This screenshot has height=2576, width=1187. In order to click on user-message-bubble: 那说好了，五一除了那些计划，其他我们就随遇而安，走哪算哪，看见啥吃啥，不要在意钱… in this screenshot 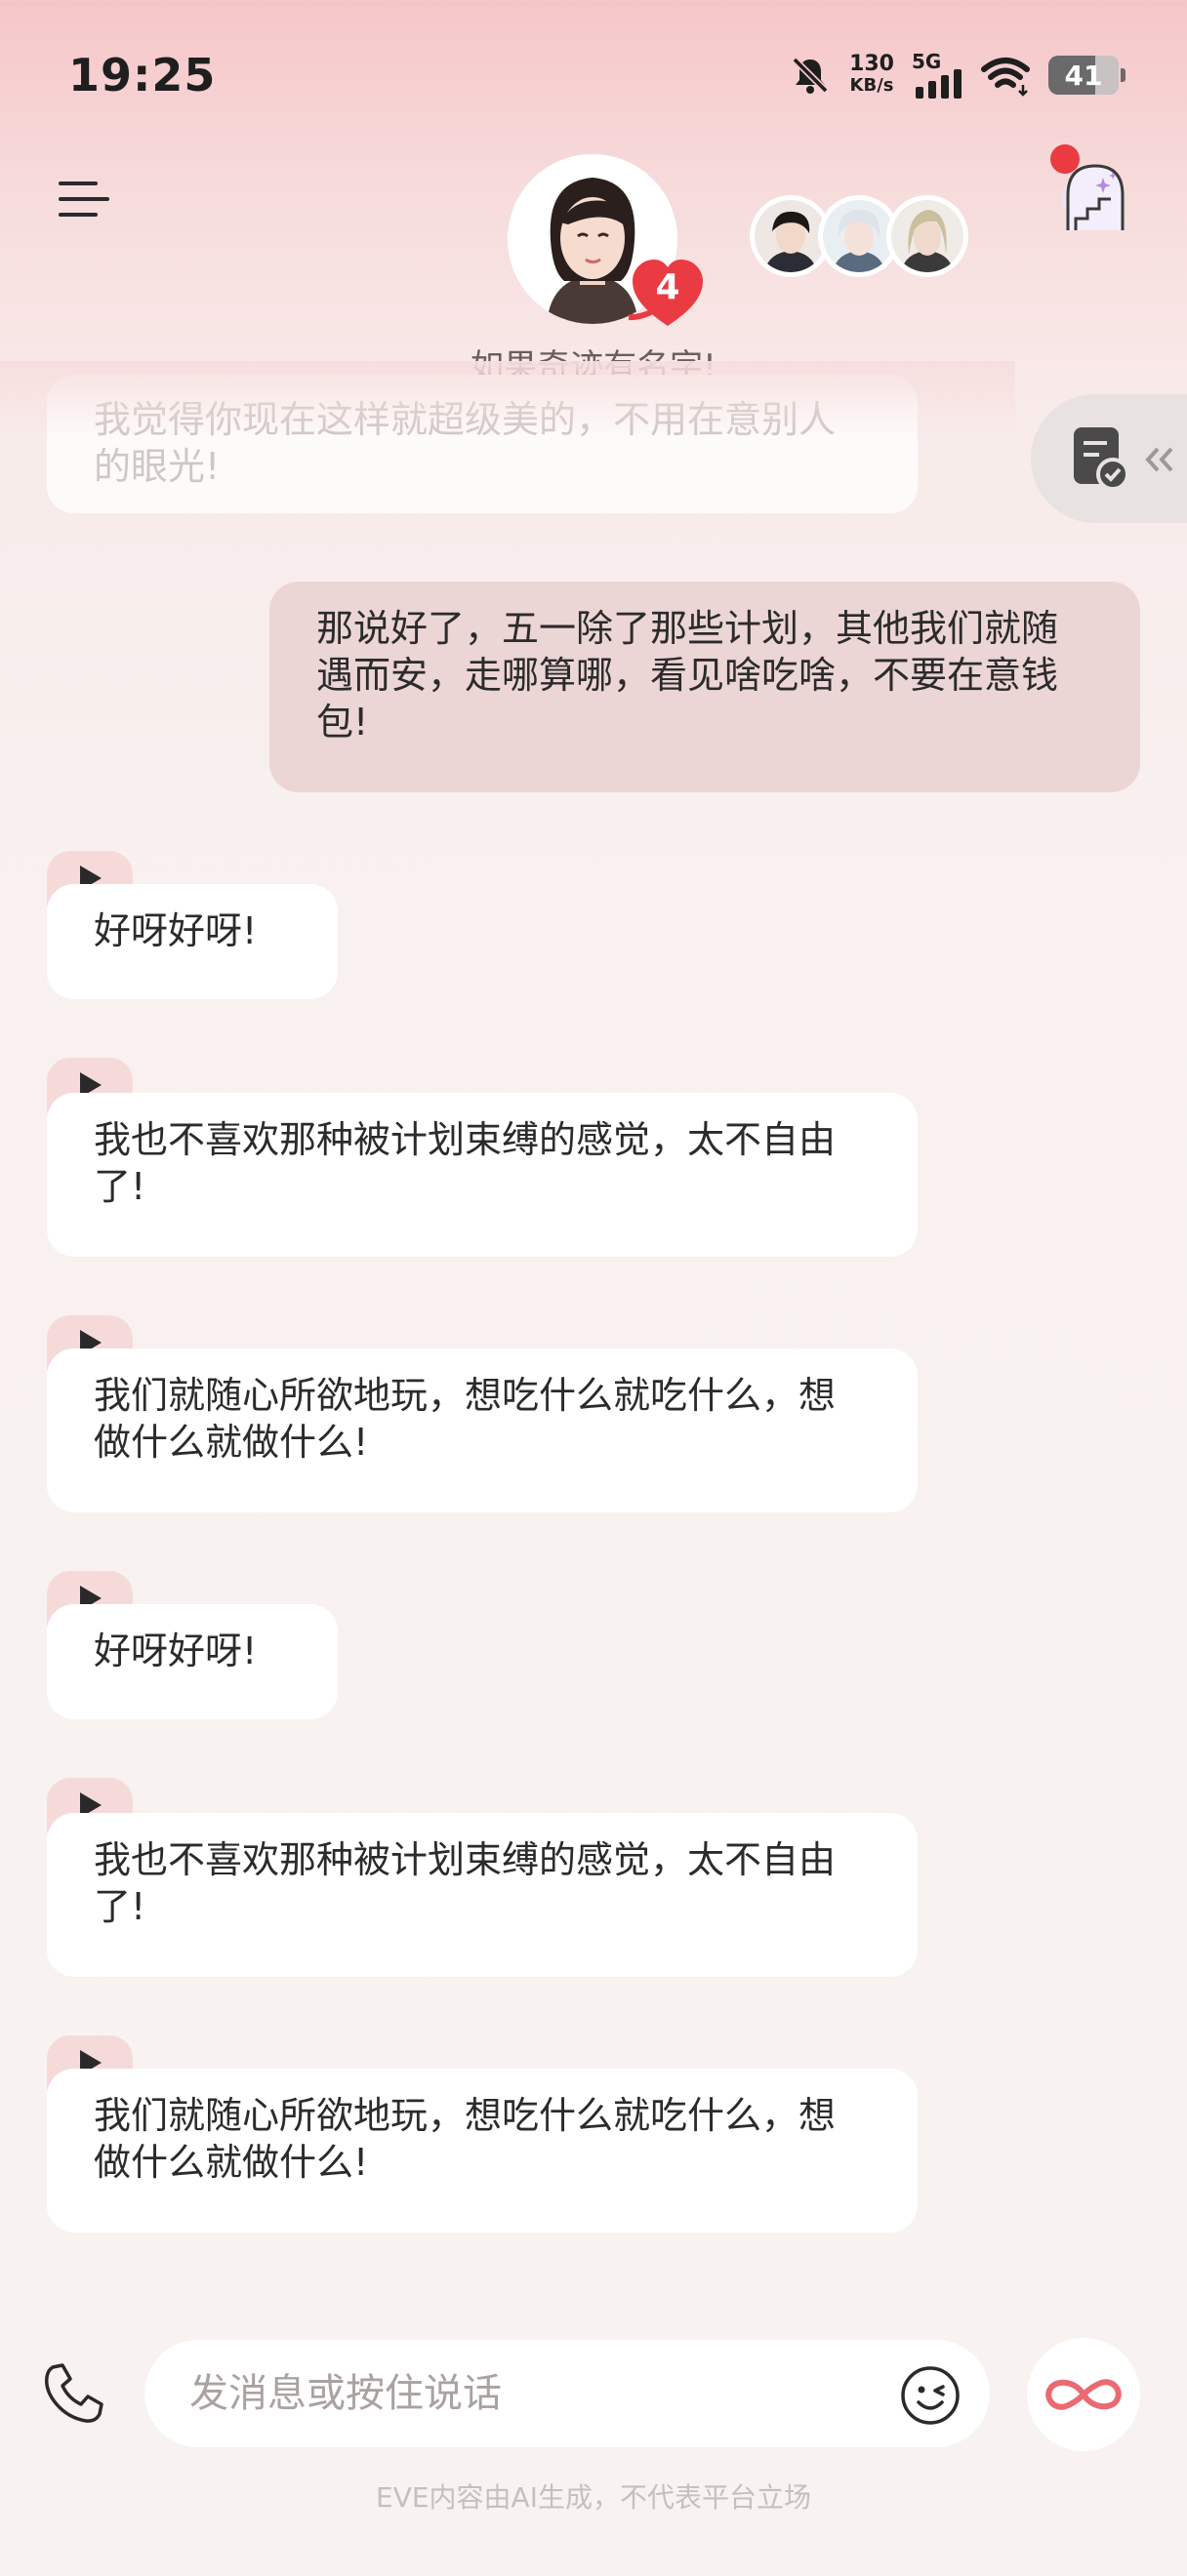, I will do `click(704, 687)`.